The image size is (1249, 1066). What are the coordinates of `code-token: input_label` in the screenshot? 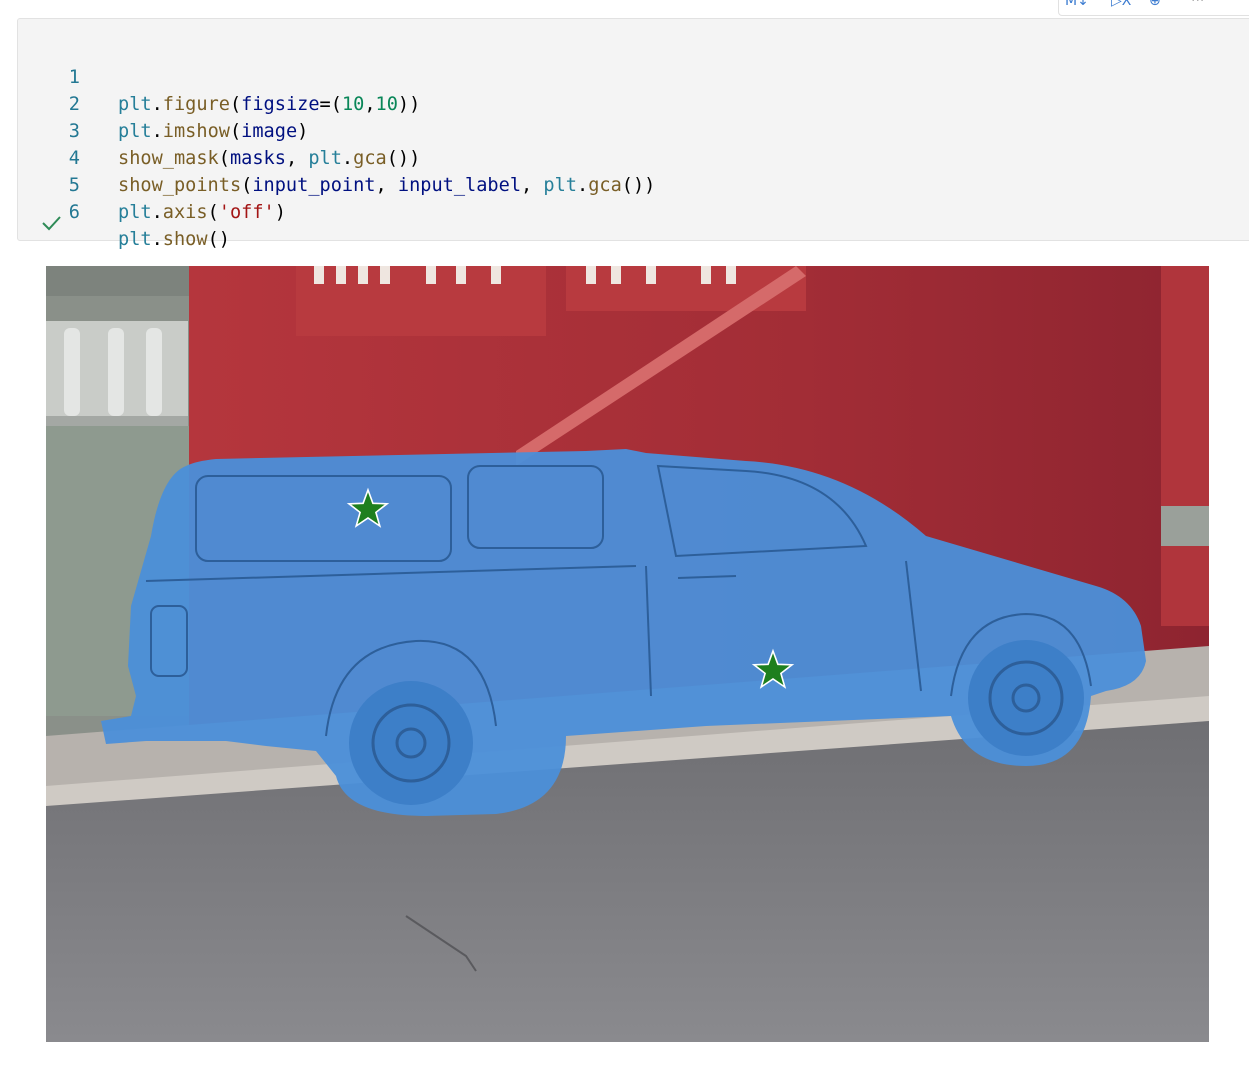 It's located at (459, 185).